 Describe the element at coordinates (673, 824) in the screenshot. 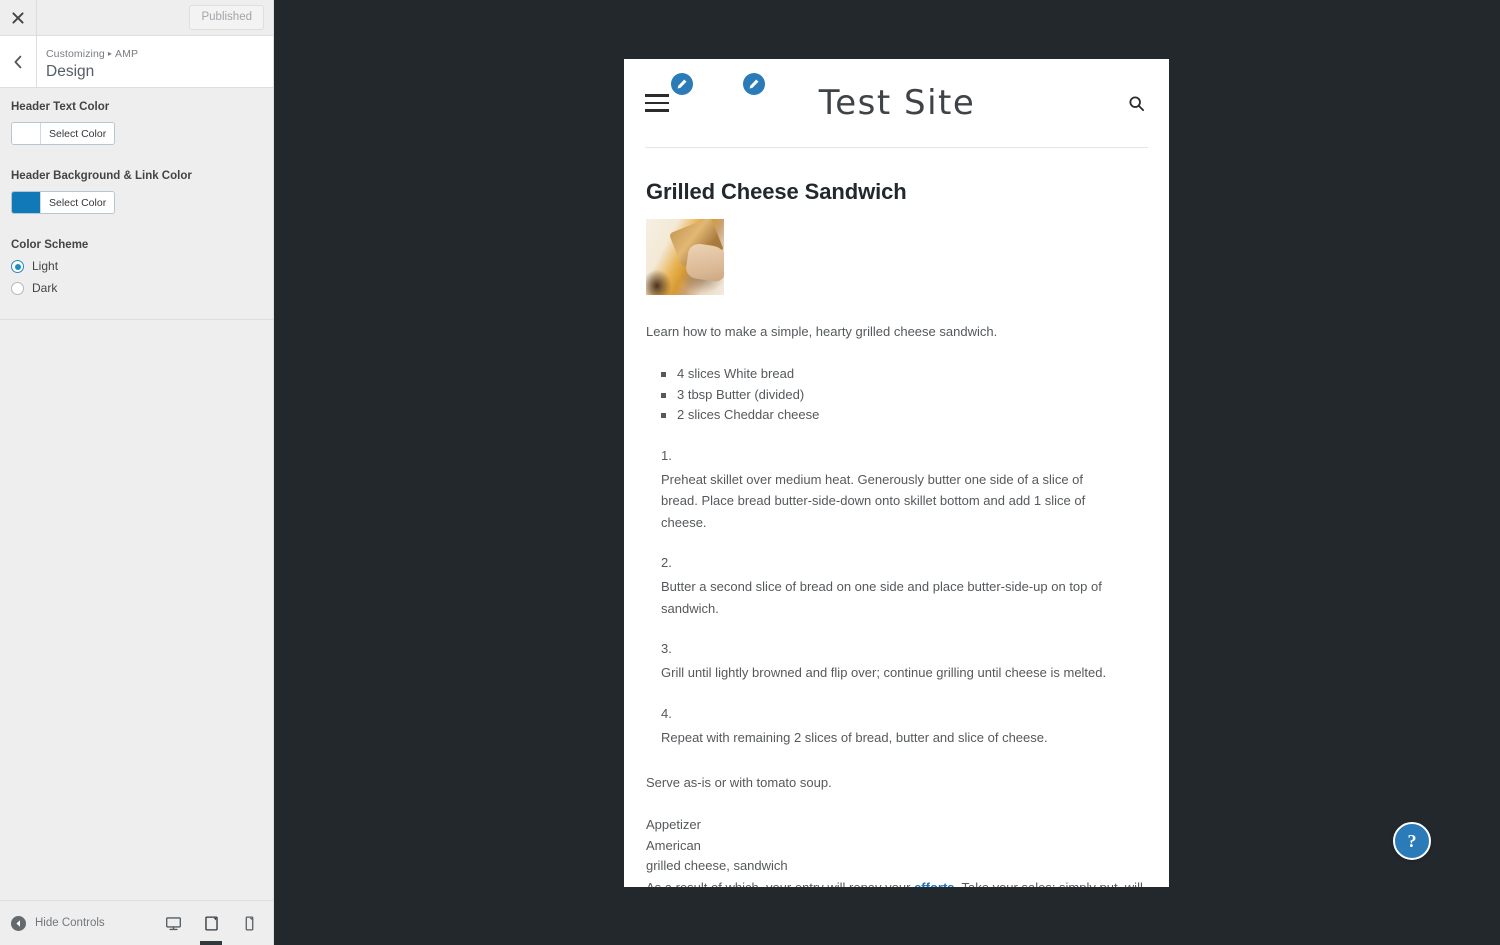

I see `meta-category: Appetizer` at that location.